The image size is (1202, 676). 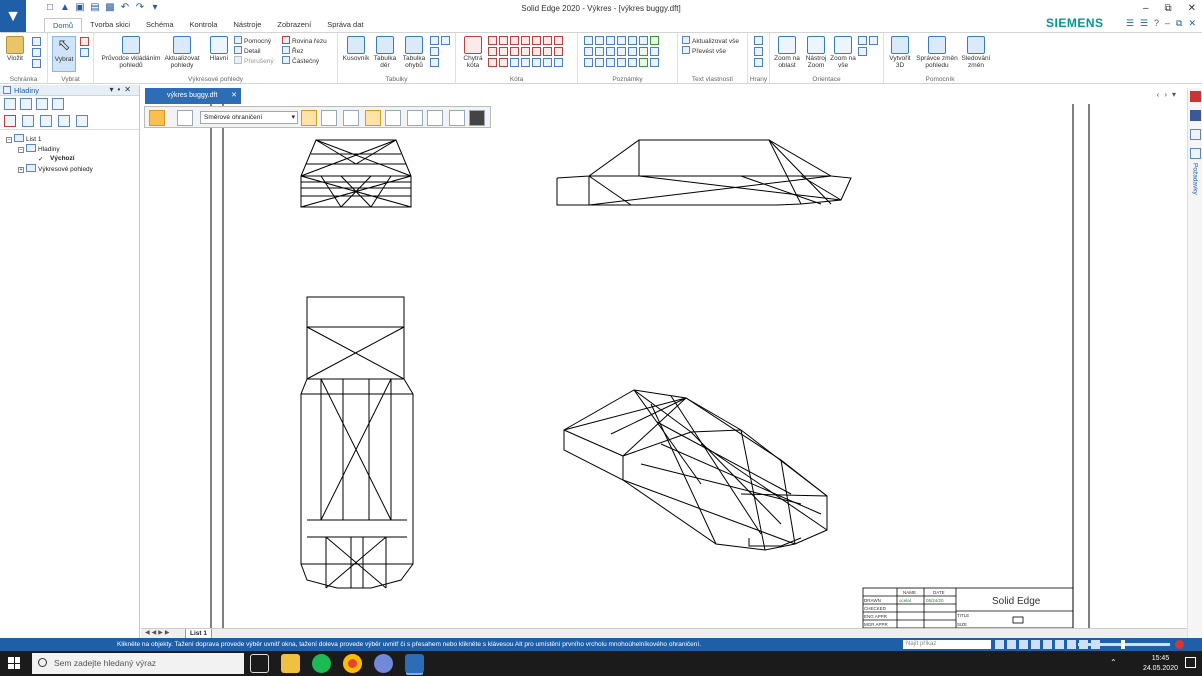 I want to click on dim-style-icon, so click(x=547, y=40).